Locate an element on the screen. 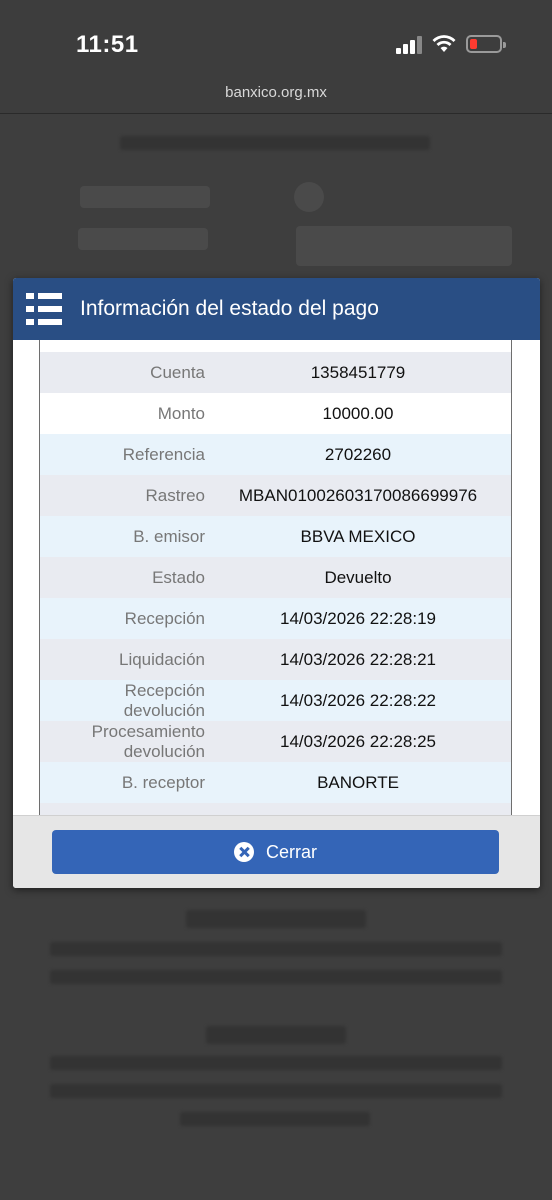  row-label: Procesamiento devolución is located at coordinates (148, 741).